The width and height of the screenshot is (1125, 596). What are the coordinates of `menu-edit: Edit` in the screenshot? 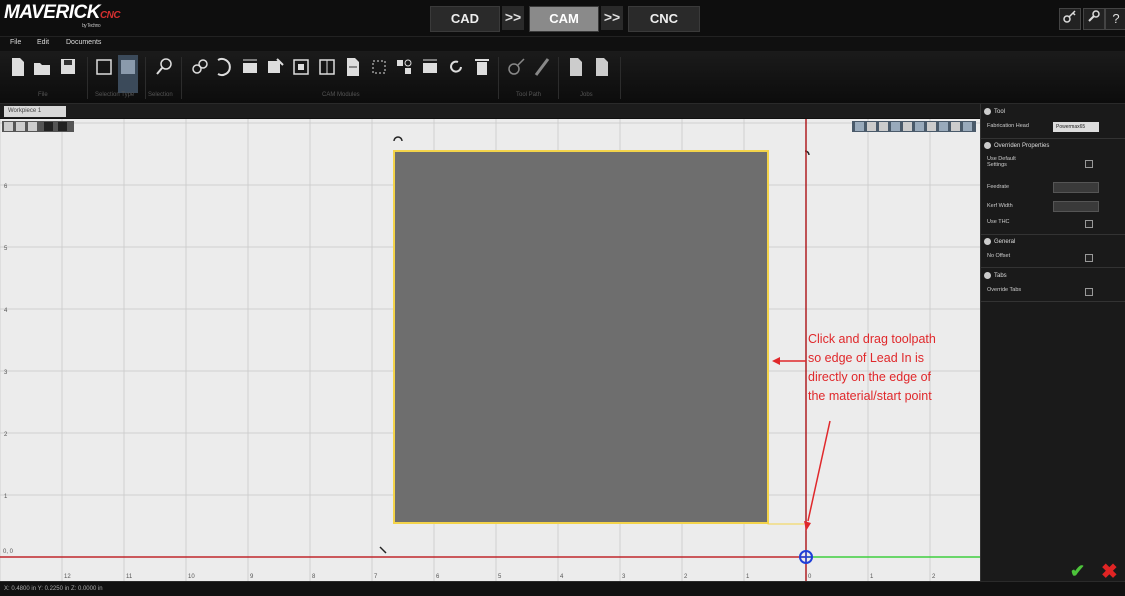 It's located at (43, 42).